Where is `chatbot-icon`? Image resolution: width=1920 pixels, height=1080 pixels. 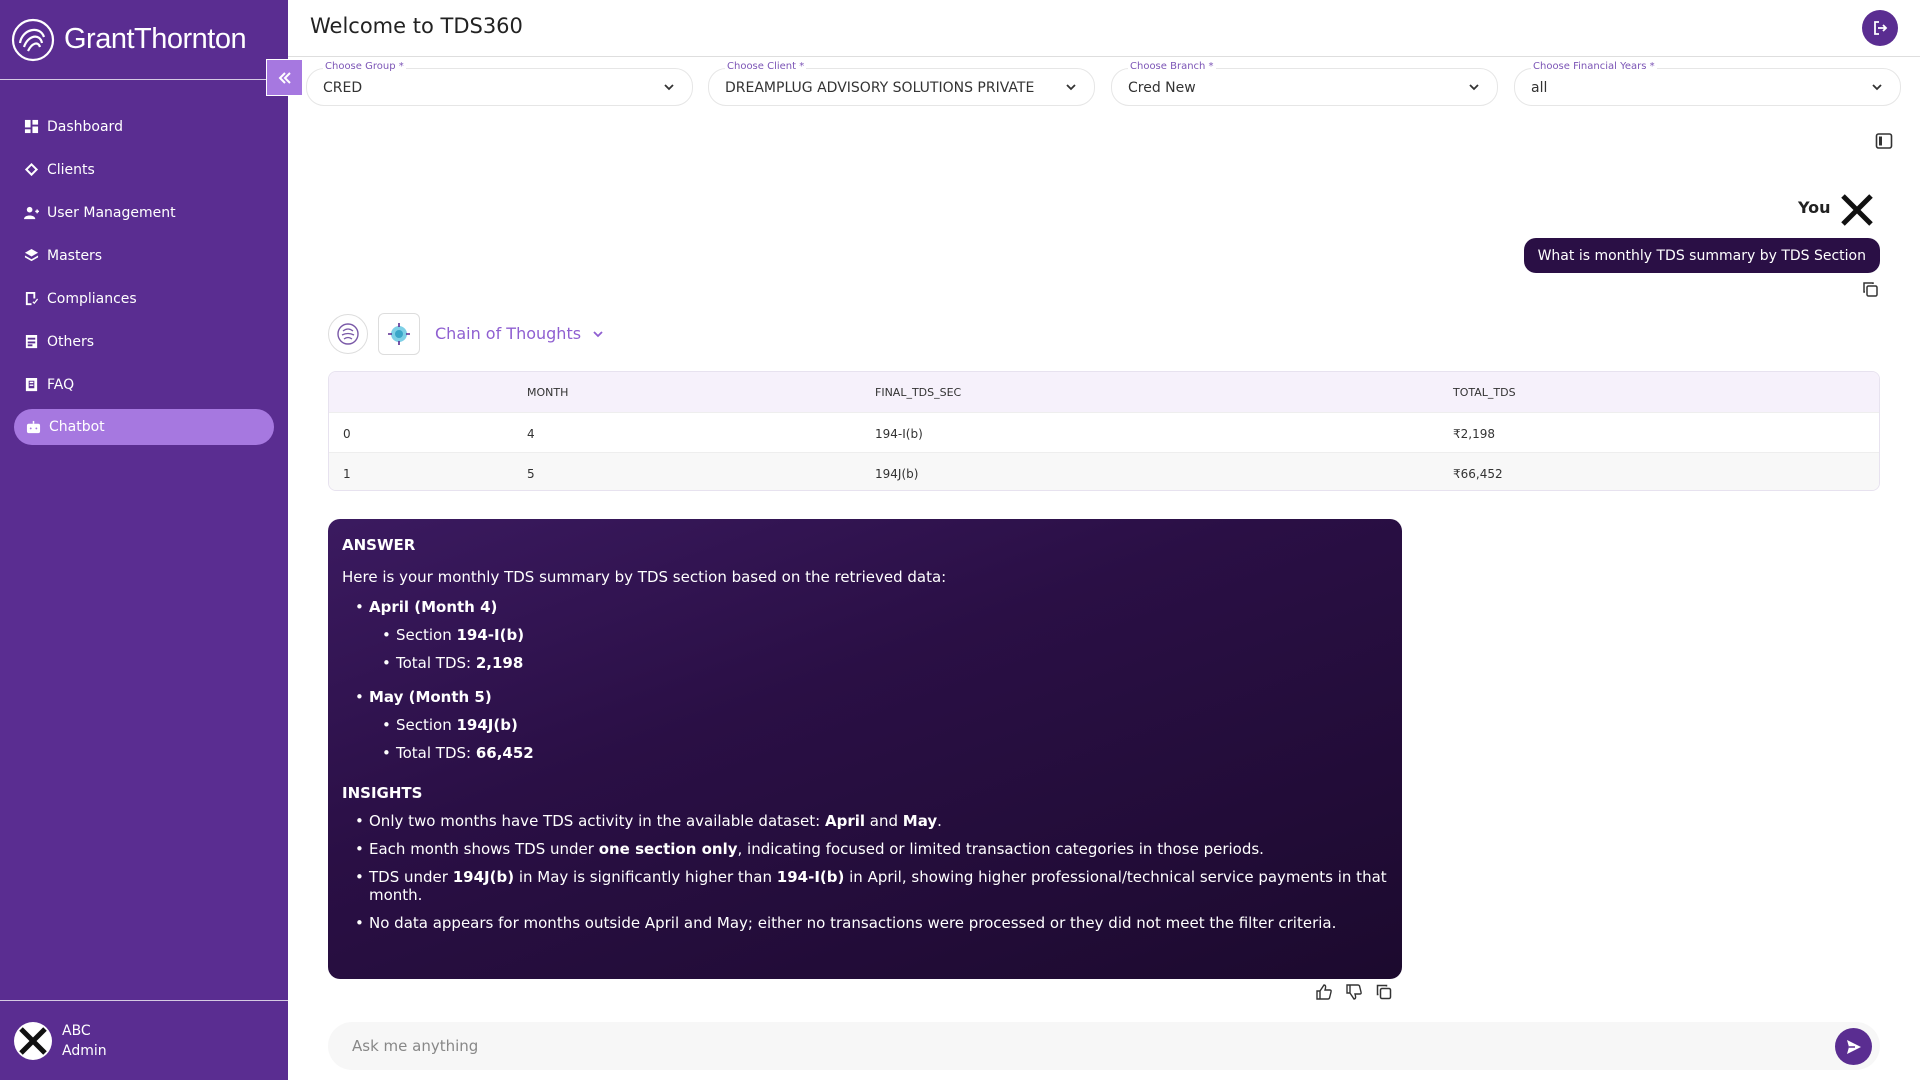
chatbot-icon is located at coordinates (33, 426).